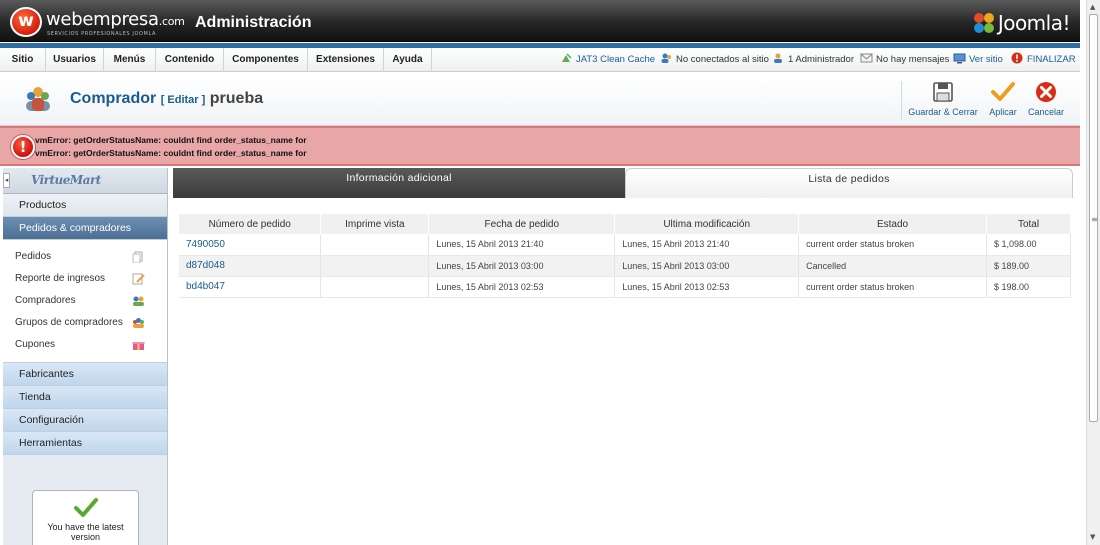 This screenshot has height=545, width=1100. Describe the element at coordinates (66, 180) in the screenshot. I see `virtuemart-logo-text: VirtueMart` at that location.